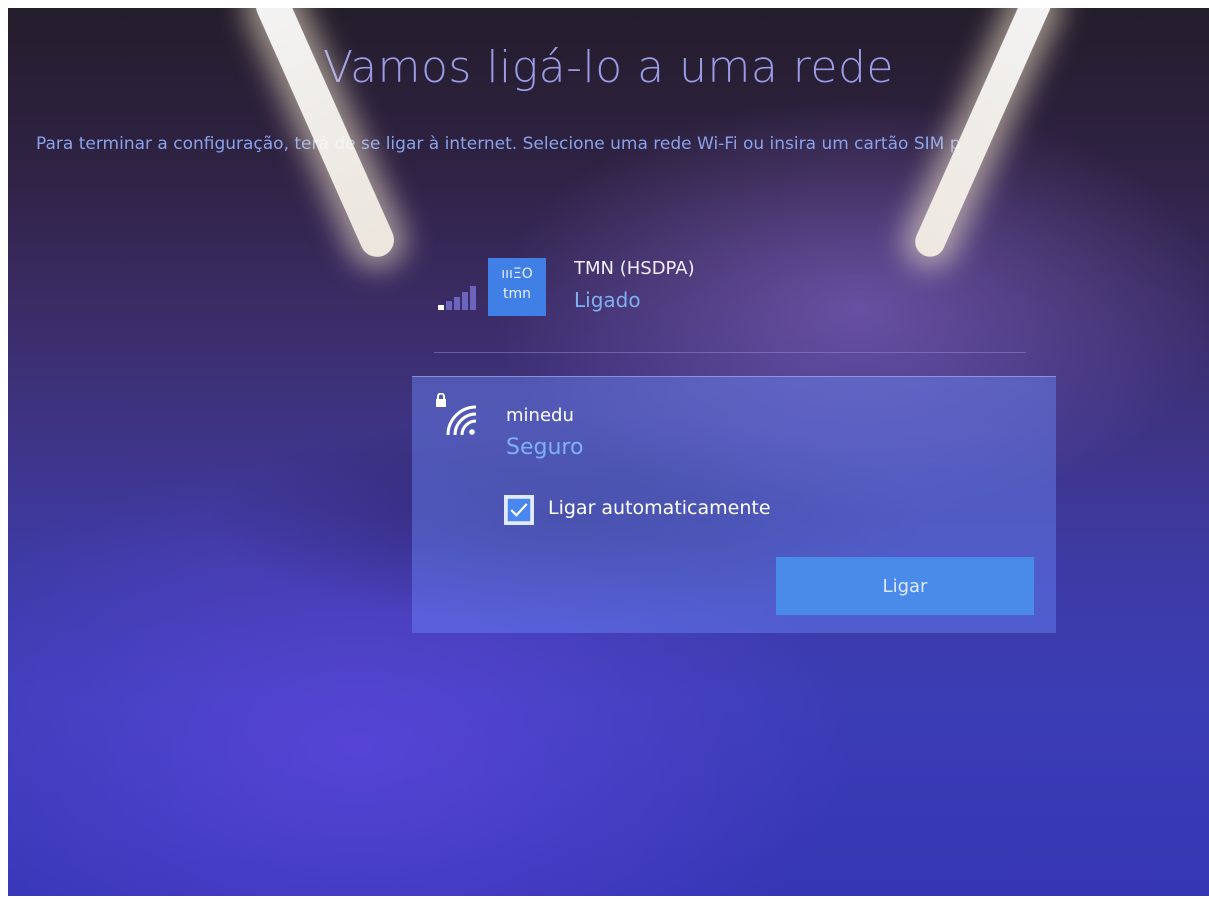 Image resolution: width=1209 pixels, height=904 pixels. I want to click on divider, so click(730, 352).